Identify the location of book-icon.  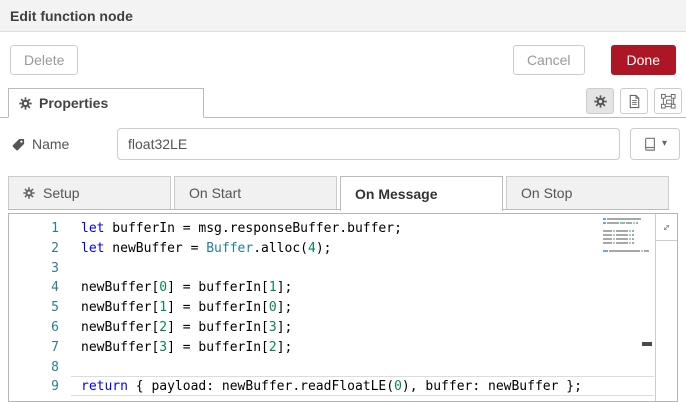
(650, 144).